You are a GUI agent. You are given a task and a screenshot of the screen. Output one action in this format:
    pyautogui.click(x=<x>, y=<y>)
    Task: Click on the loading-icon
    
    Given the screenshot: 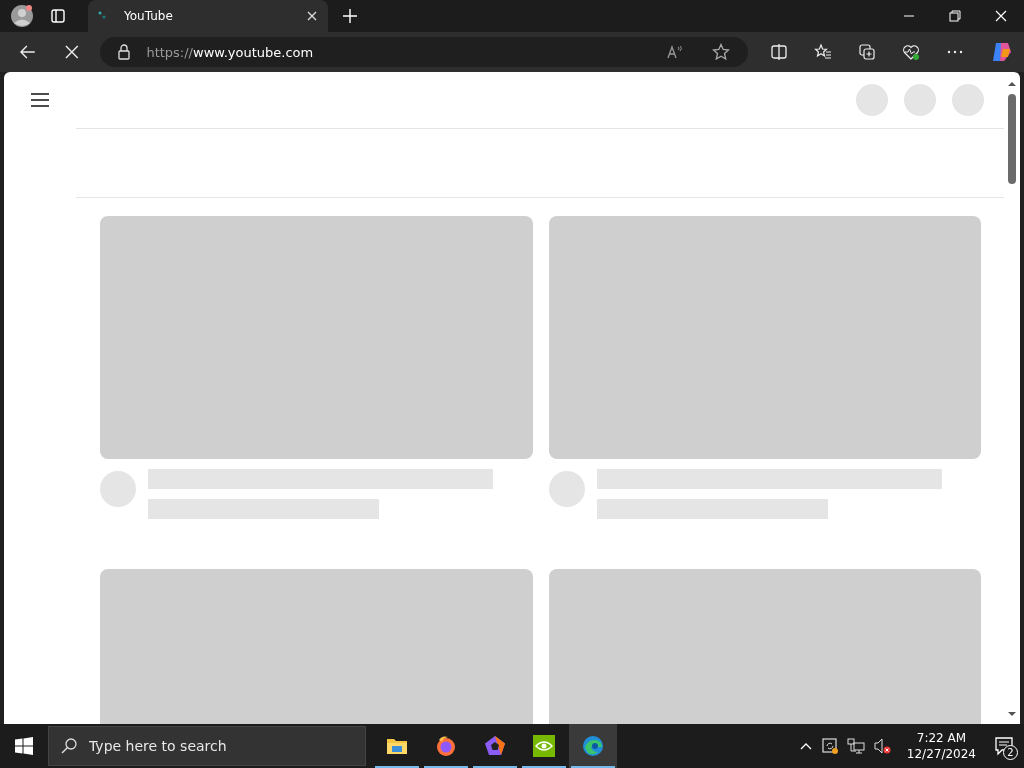 What is the action you would take?
    pyautogui.click(x=103, y=16)
    